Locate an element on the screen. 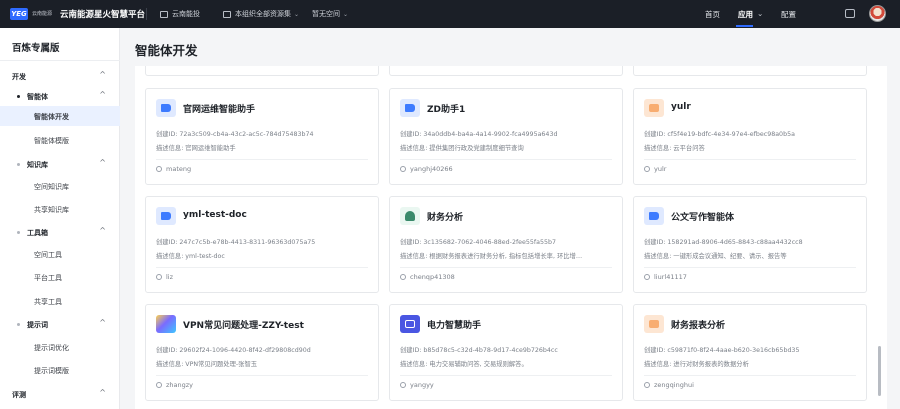 The width and height of the screenshot is (900, 409). workspace-label: 暂无空间 is located at coordinates (326, 14).